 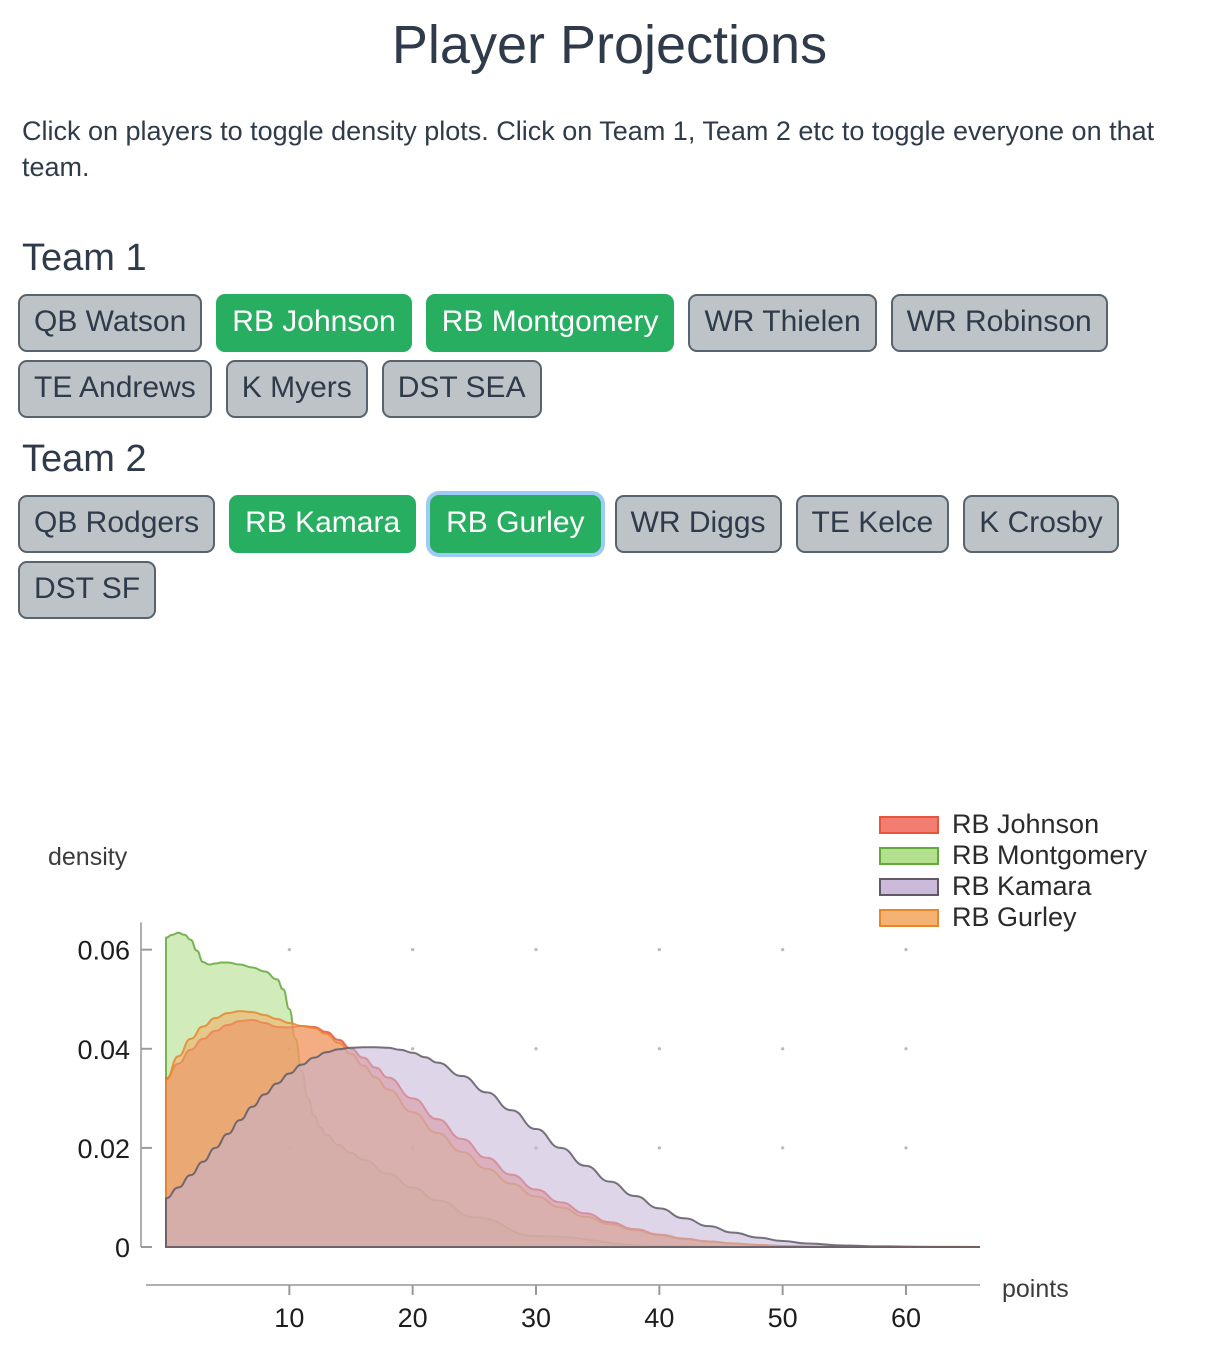 What do you see at coordinates (103, 1050) in the screenshot?
I see `y-tick-label: 0.04` at bounding box center [103, 1050].